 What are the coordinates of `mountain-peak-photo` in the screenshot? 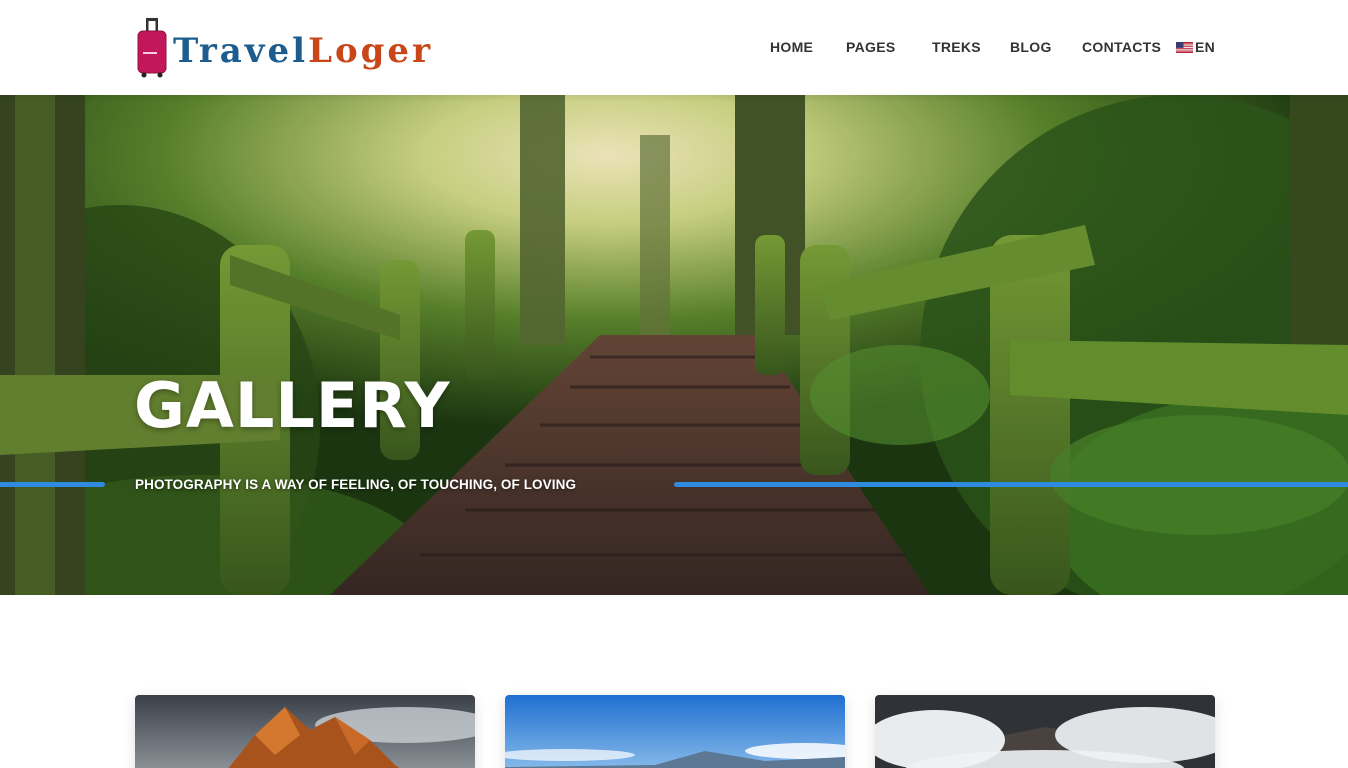 It's located at (305, 731).